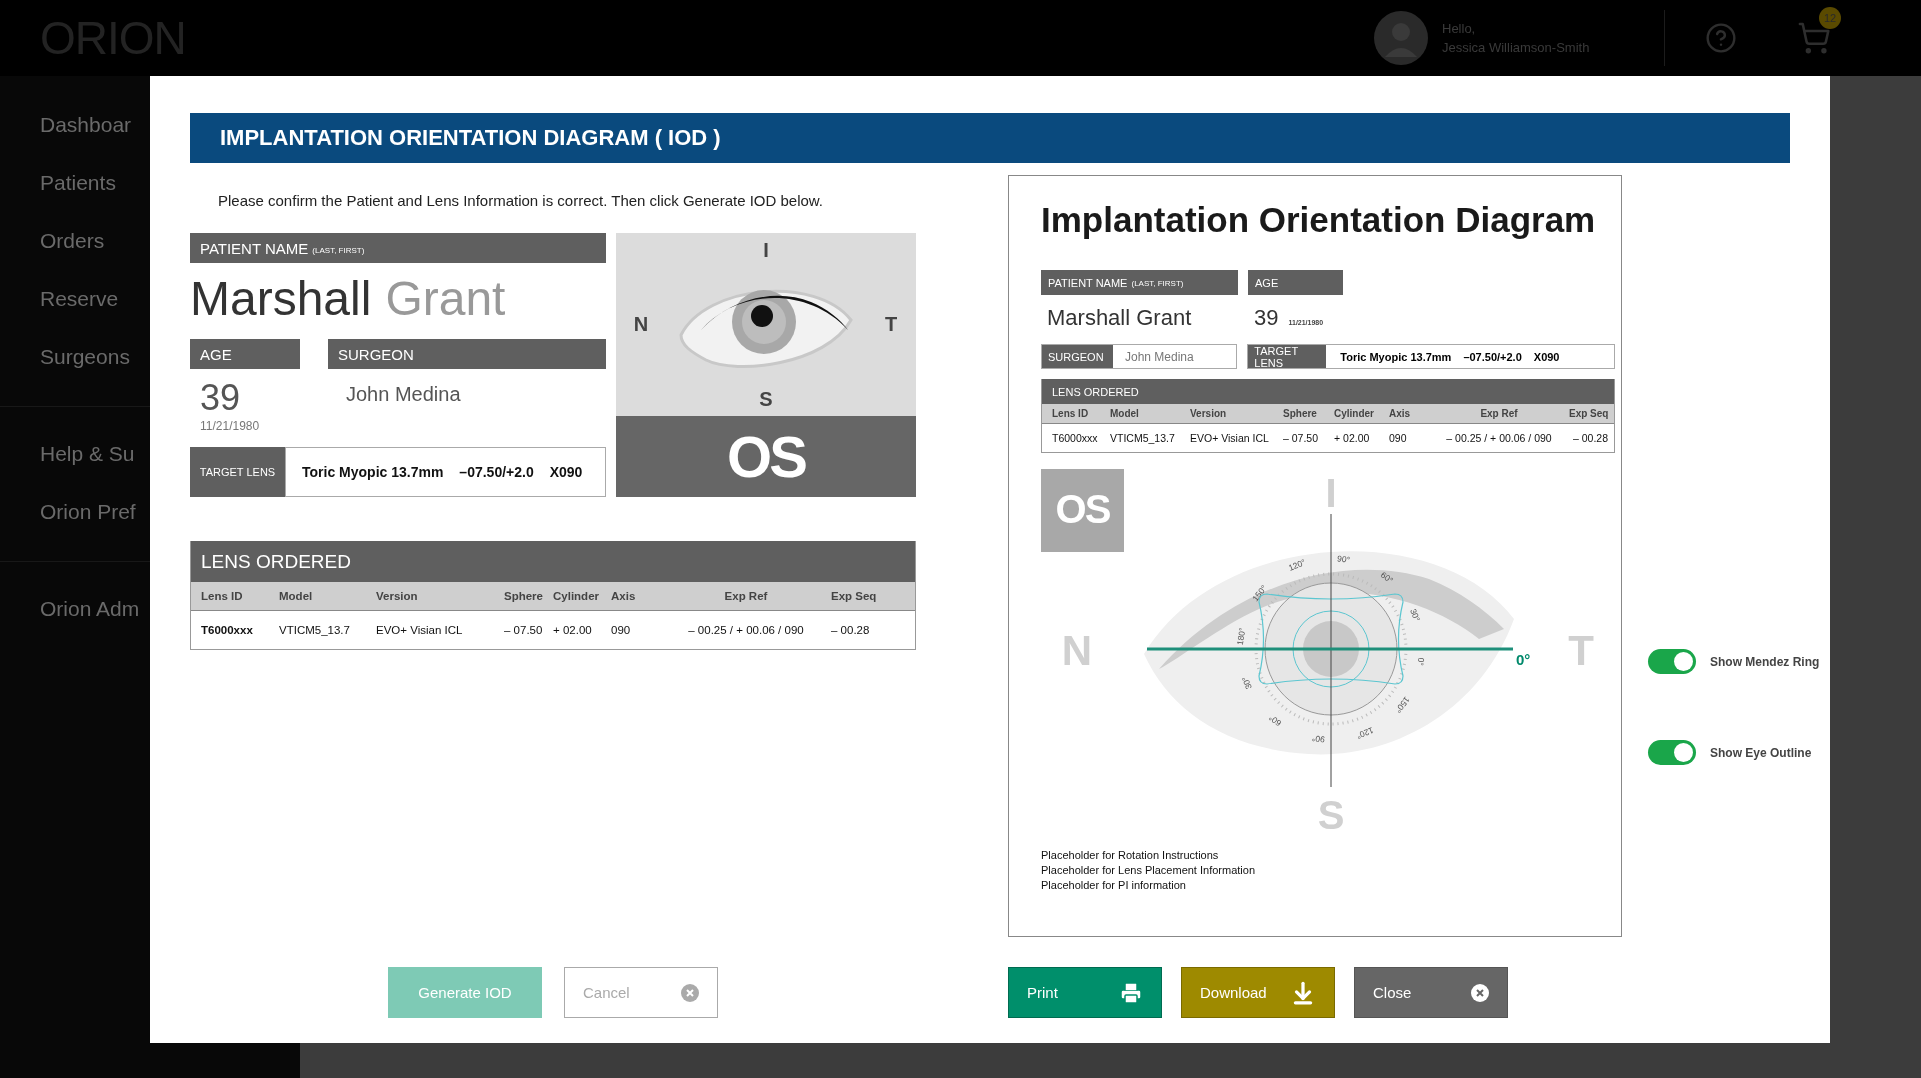  What do you see at coordinates (1421, 661) in the screenshot?
I see `degree-label: 0°` at bounding box center [1421, 661].